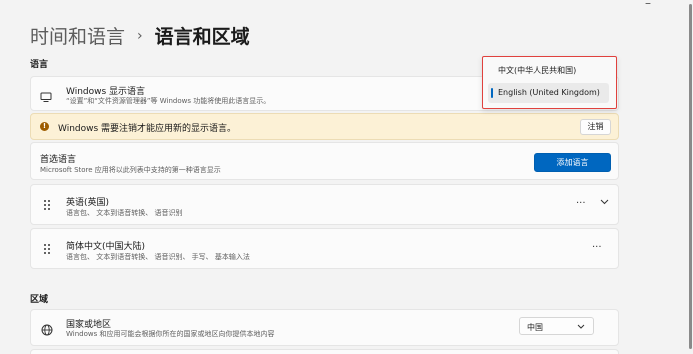 The width and height of the screenshot is (693, 354). Describe the element at coordinates (39, 300) in the screenshot. I see `section-label-region: 区域` at that location.